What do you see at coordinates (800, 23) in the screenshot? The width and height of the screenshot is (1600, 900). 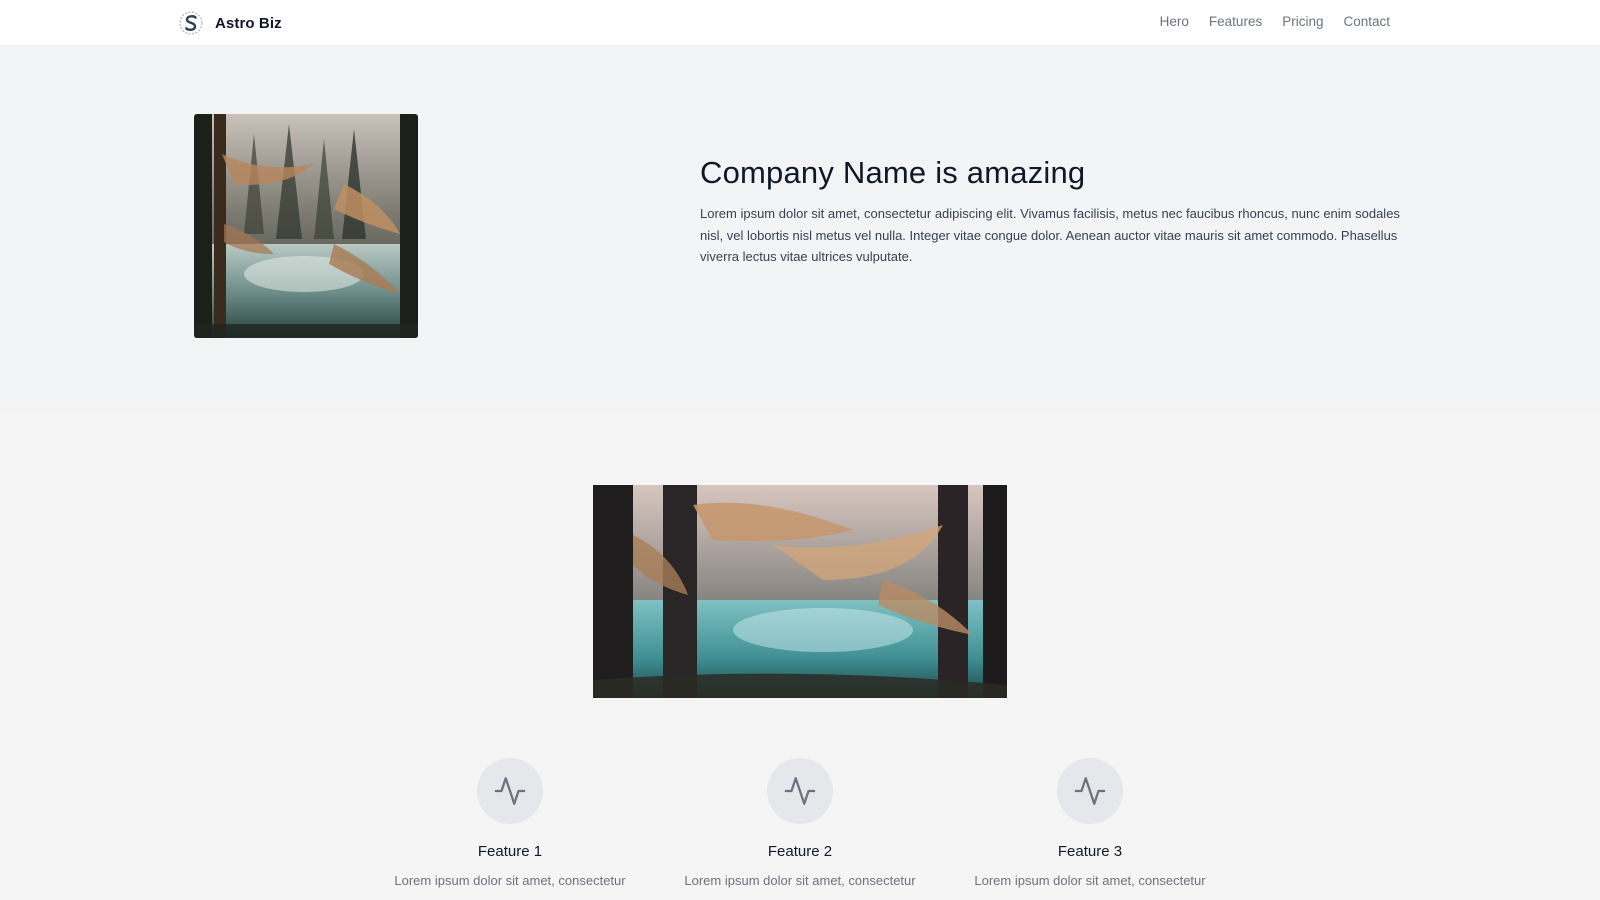 I see `top-navbar: Astro Biz Hero Features Pricing Contact` at bounding box center [800, 23].